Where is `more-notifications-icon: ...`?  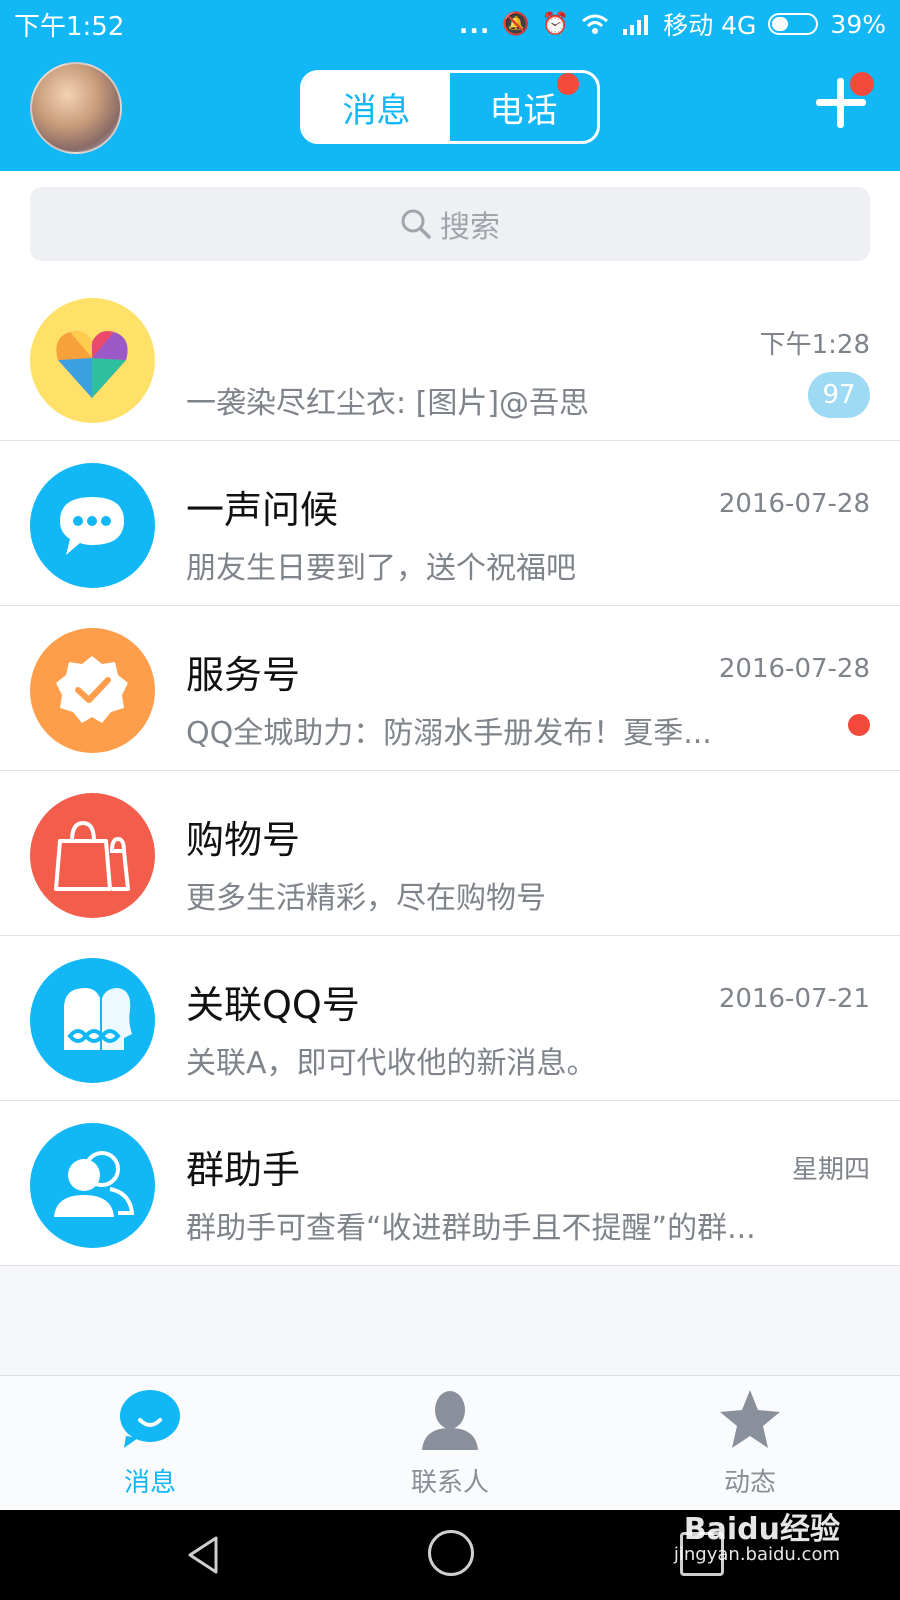
more-notifications-icon: ... is located at coordinates (474, 24).